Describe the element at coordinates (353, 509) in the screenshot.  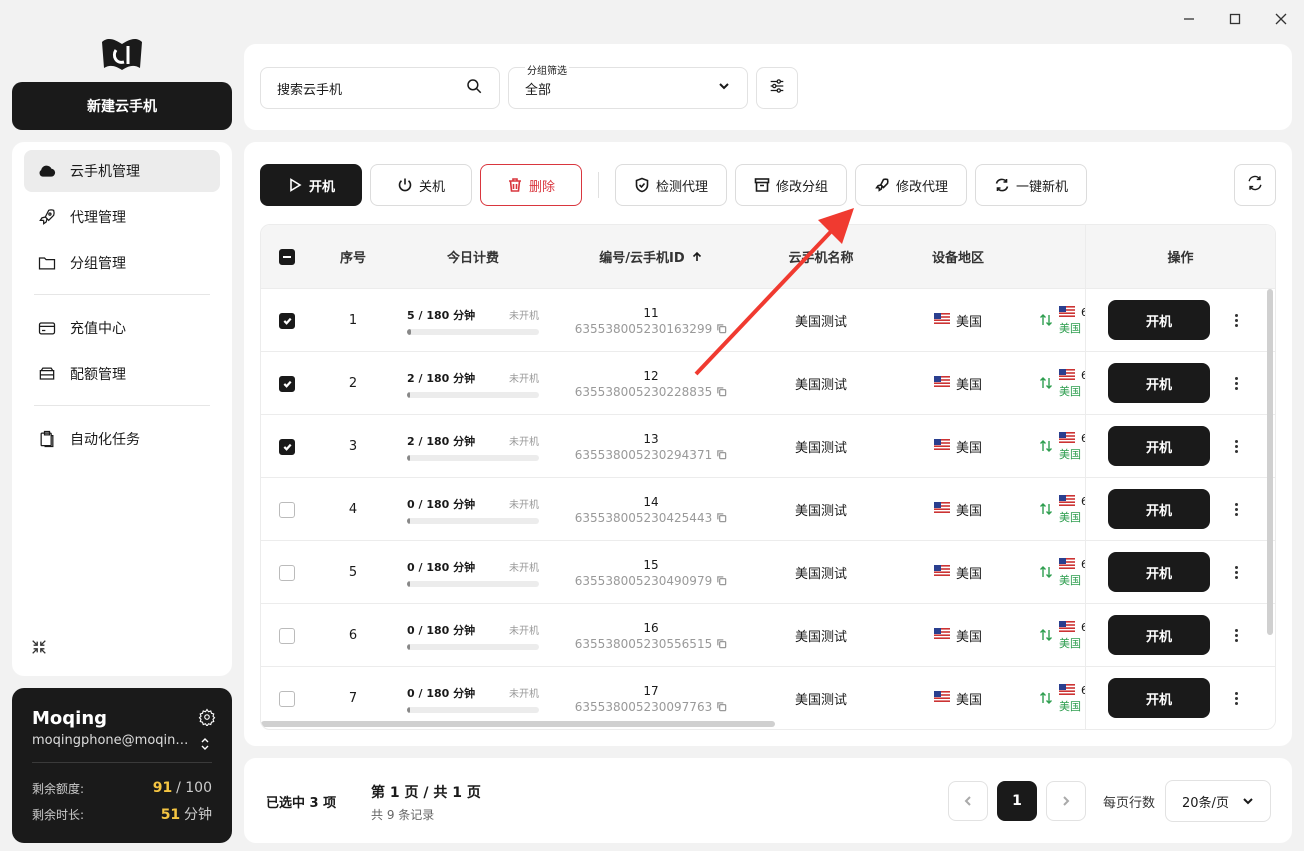
I see `row-index: 4` at that location.